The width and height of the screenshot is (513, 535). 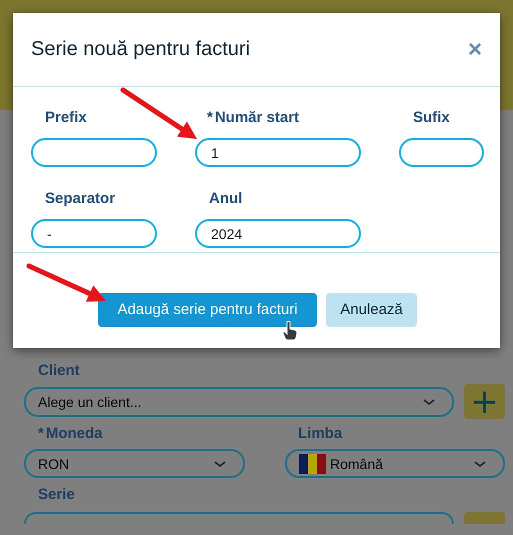 What do you see at coordinates (278, 152) in the screenshot?
I see `input-field: 1` at bounding box center [278, 152].